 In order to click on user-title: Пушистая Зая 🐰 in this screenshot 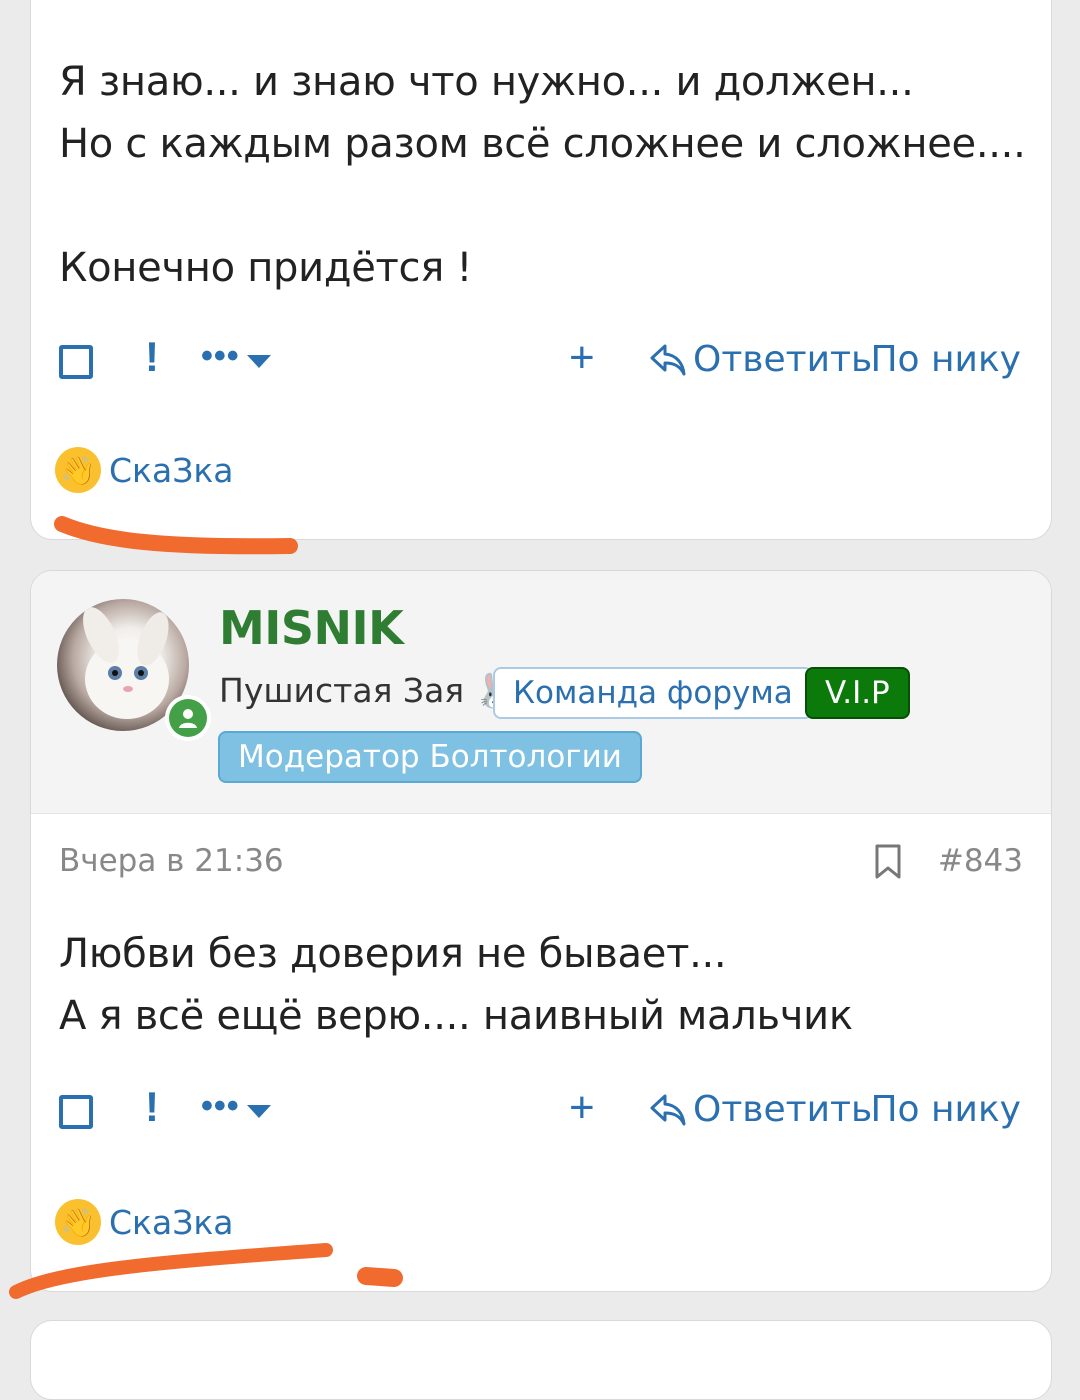, I will do `click(367, 690)`.